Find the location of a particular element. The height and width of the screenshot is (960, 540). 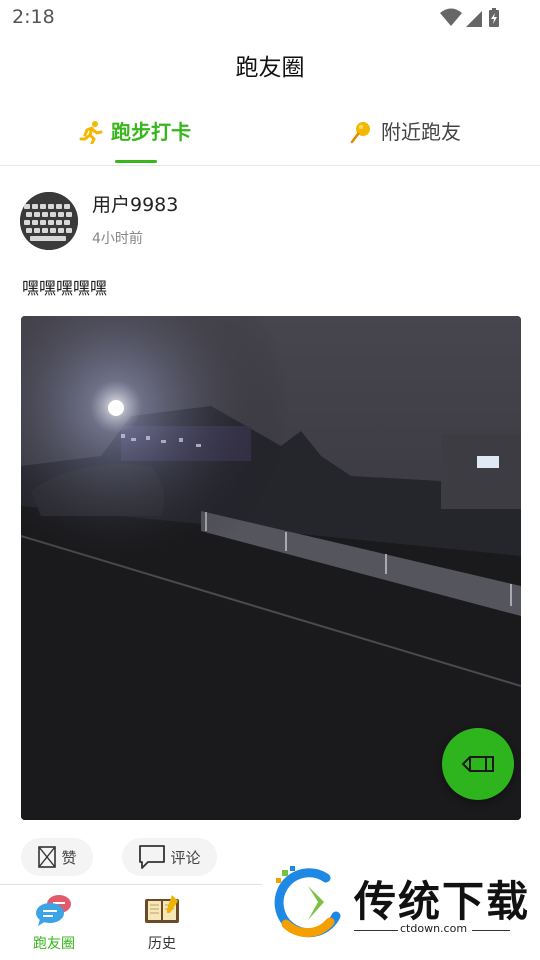

nav-item-runner-circle: 跑友圈 is located at coordinates (54, 923).